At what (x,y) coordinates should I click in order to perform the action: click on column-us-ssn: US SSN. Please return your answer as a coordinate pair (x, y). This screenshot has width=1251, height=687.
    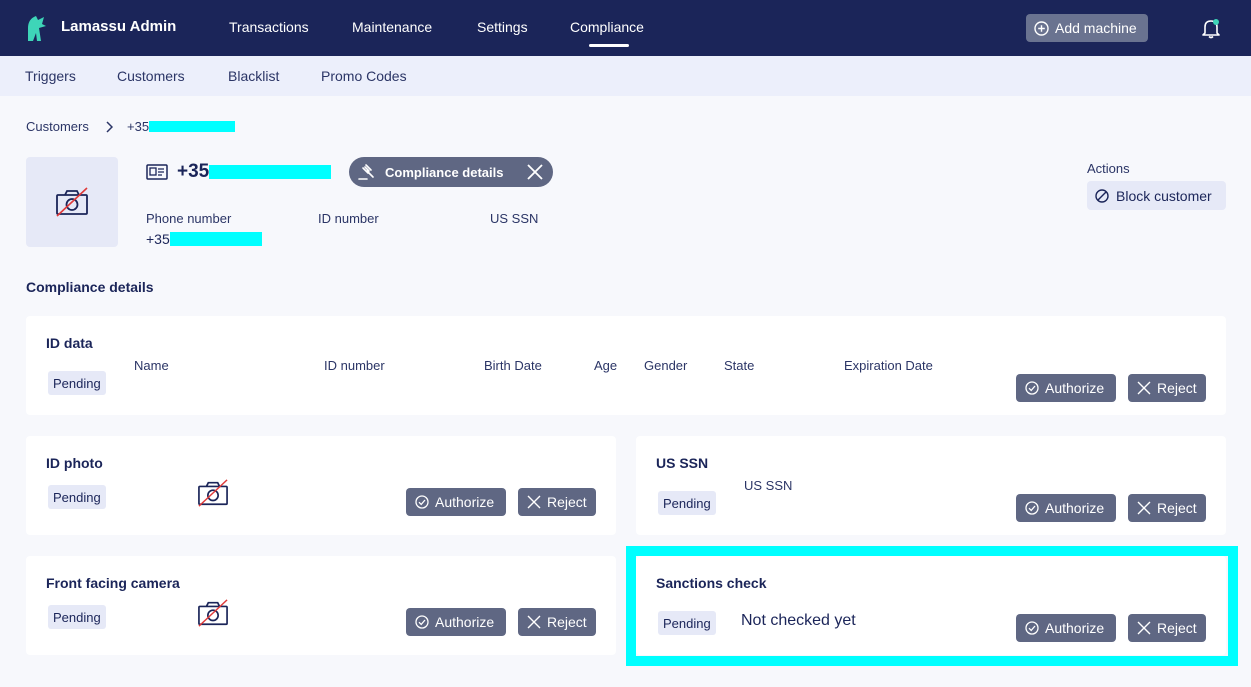
    Looking at the image, I should click on (768, 485).